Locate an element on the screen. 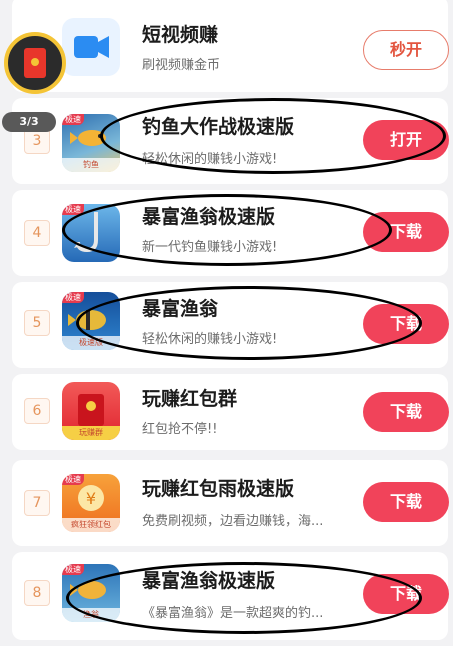 Image resolution: width=453 pixels, height=646 pixels. red-envelope-icon is located at coordinates (35, 63).